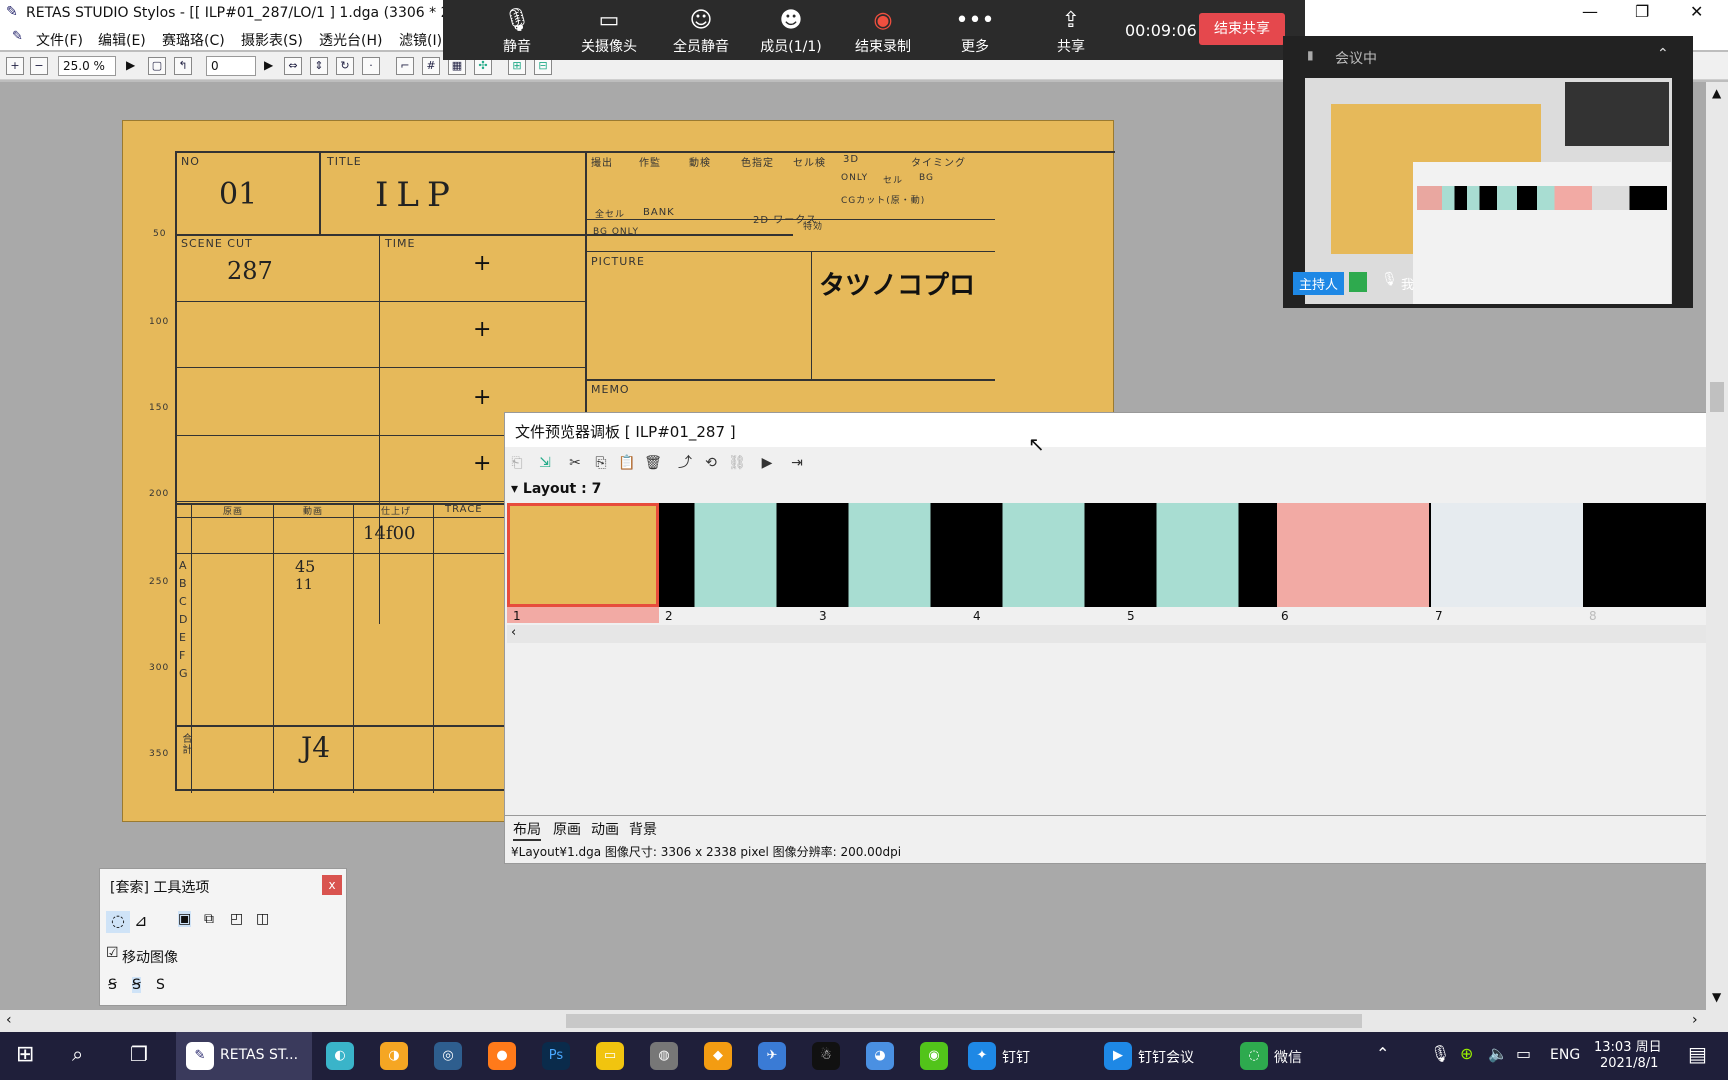  I want to click on vertical-scrollbar: ▲ ▼, so click(1717, 546).